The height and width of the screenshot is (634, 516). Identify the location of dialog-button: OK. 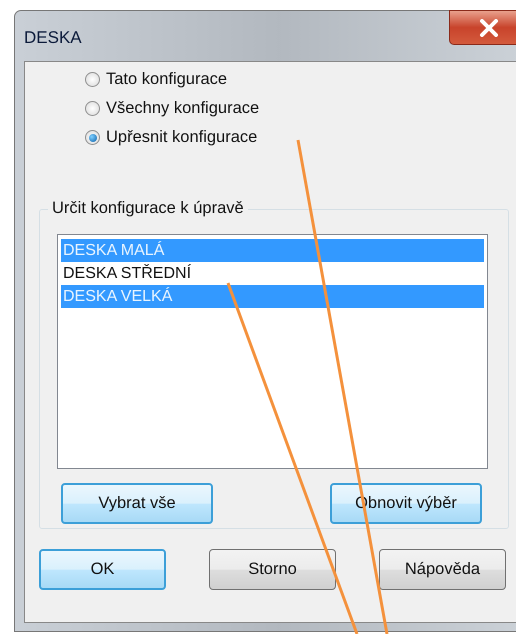
(102, 569).